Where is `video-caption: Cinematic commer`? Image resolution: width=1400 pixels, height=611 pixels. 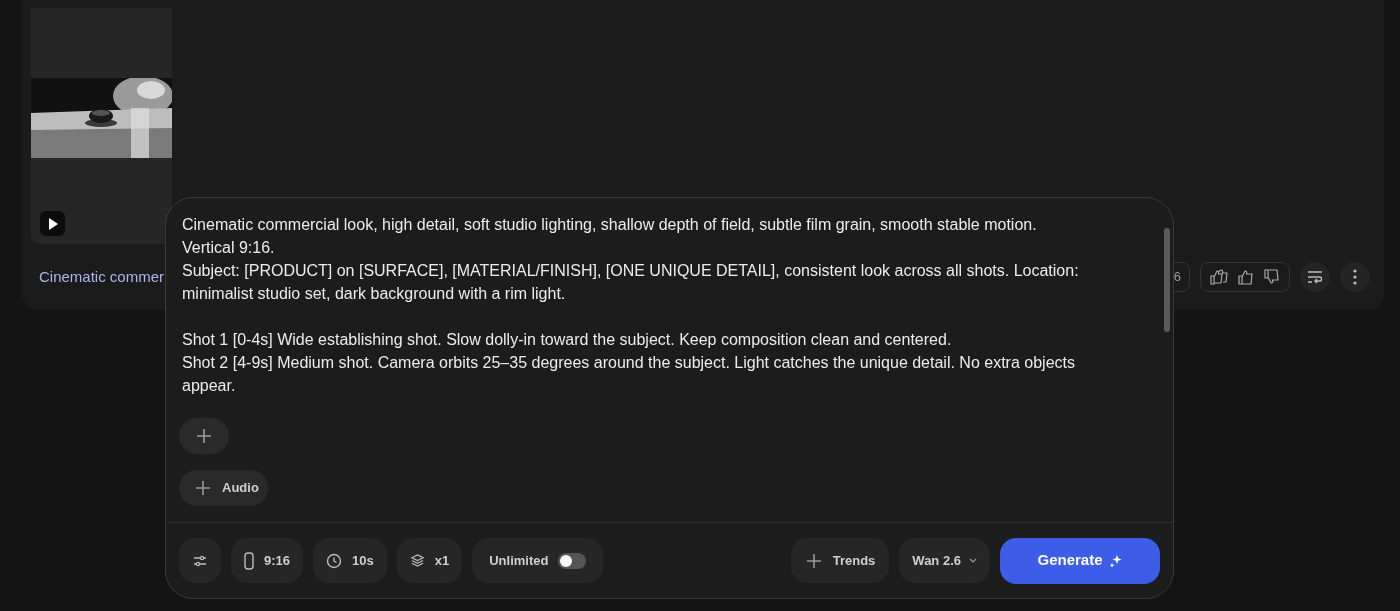 video-caption: Cinematic commer is located at coordinates (102, 277).